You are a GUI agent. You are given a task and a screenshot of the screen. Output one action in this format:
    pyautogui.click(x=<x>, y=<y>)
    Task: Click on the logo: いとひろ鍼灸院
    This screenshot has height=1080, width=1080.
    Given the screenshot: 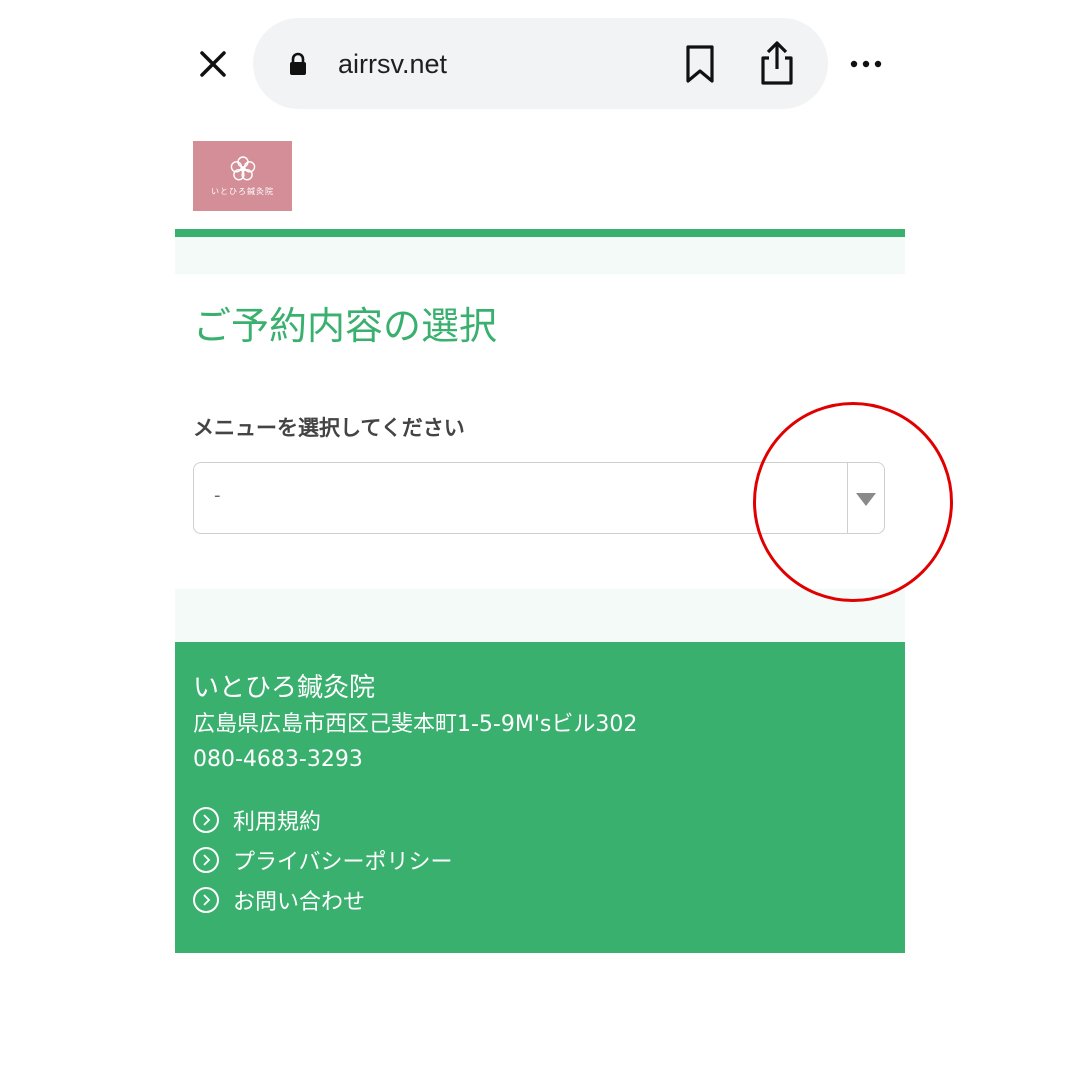 What is the action you would take?
    pyautogui.click(x=242, y=176)
    